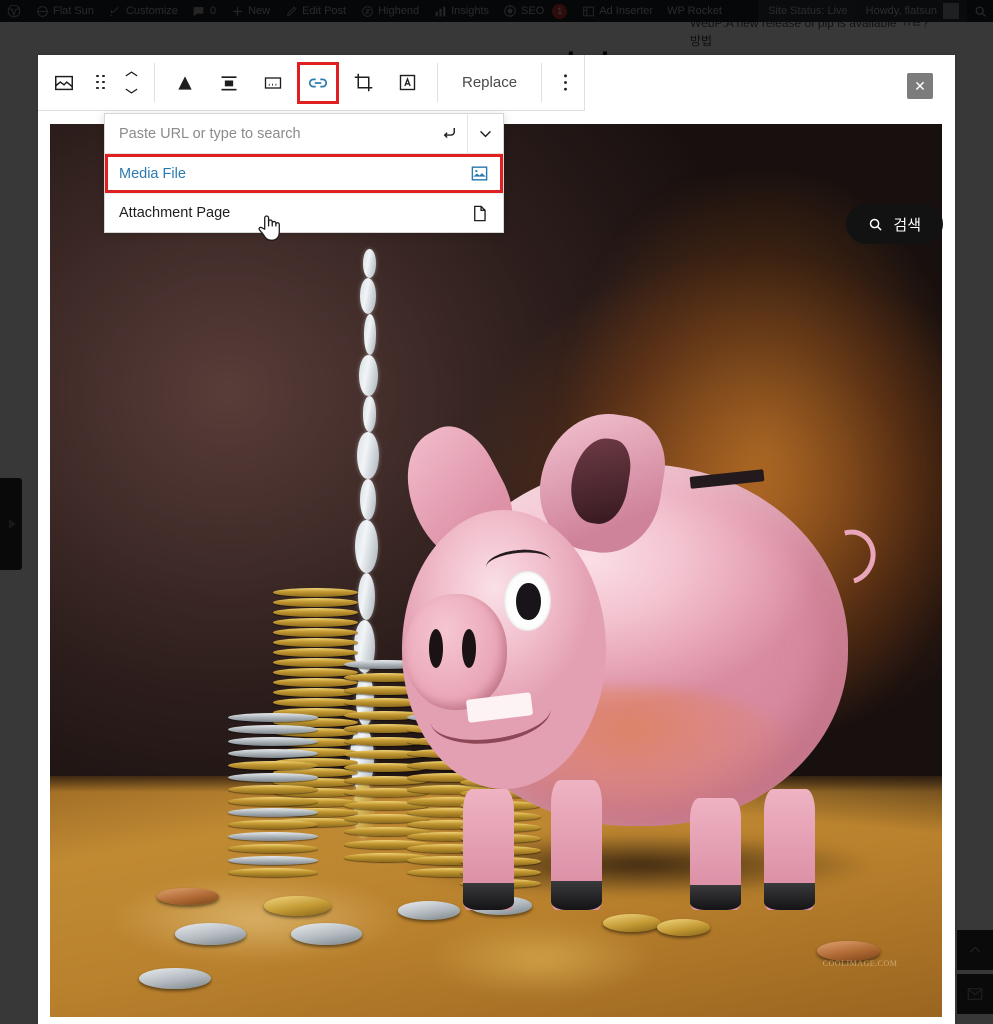 Image resolution: width=993 pixels, height=1024 pixels. I want to click on more-options-button, so click(565, 83).